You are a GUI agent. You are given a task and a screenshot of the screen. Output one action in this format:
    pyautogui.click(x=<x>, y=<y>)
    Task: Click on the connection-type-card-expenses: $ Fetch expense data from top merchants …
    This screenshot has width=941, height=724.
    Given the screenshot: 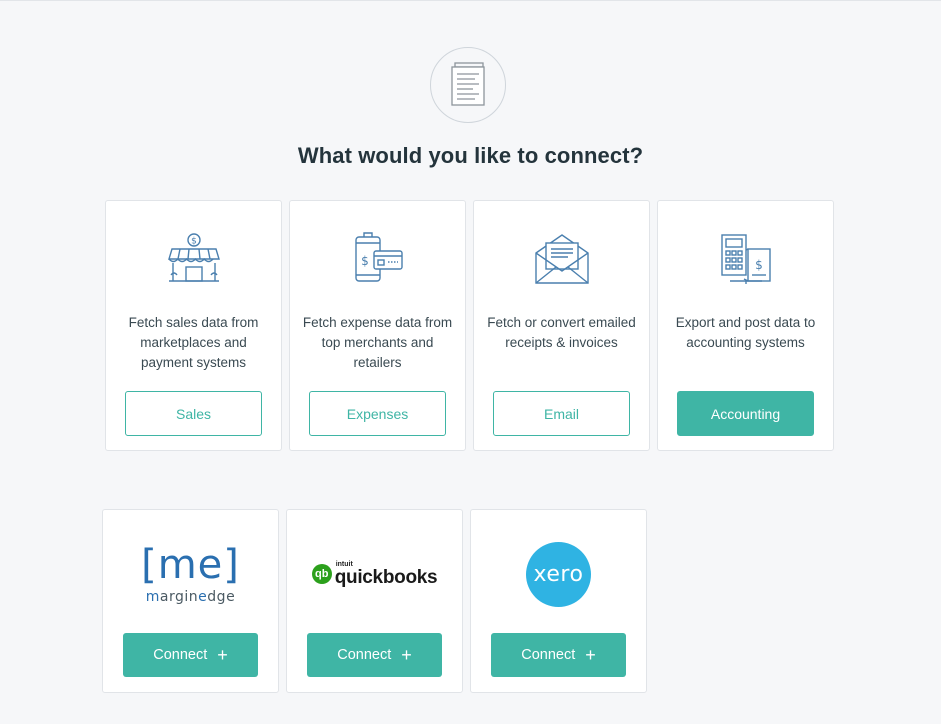 What is the action you would take?
    pyautogui.click(x=377, y=325)
    